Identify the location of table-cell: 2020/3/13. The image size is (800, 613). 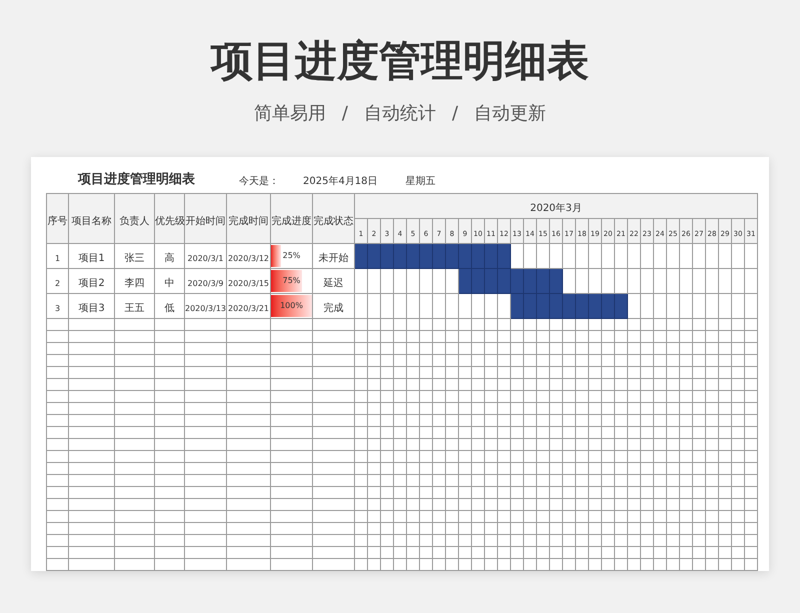
(205, 308).